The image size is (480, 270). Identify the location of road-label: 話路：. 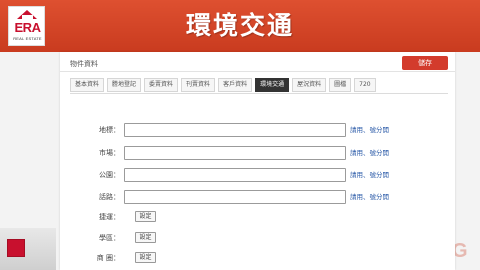
(109, 197).